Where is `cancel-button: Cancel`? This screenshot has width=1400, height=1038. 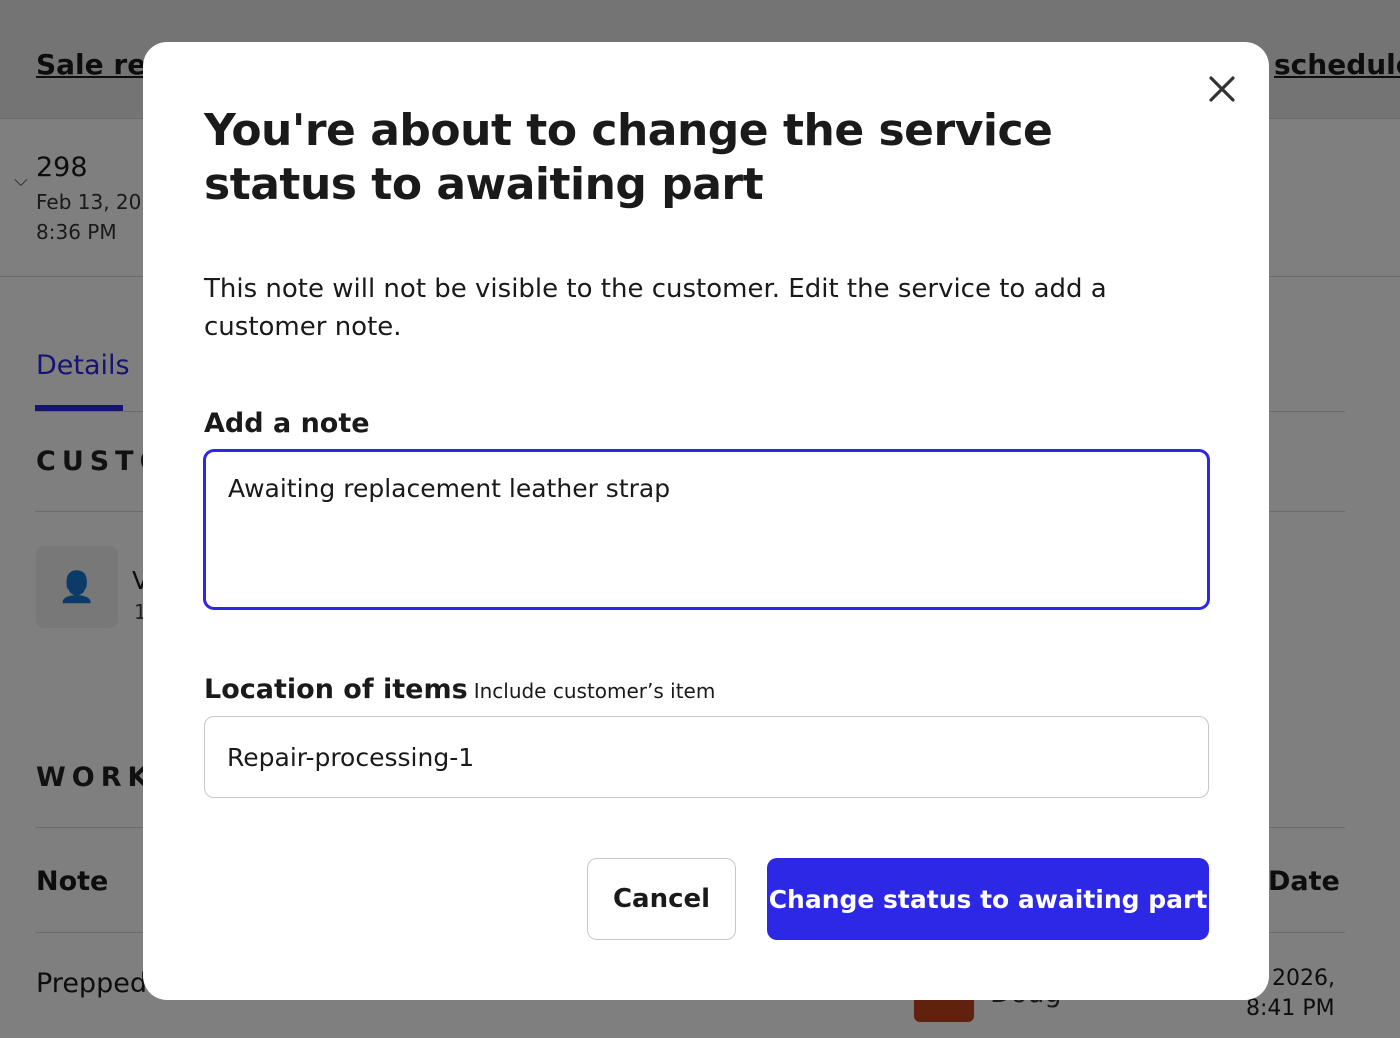 cancel-button: Cancel is located at coordinates (661, 899).